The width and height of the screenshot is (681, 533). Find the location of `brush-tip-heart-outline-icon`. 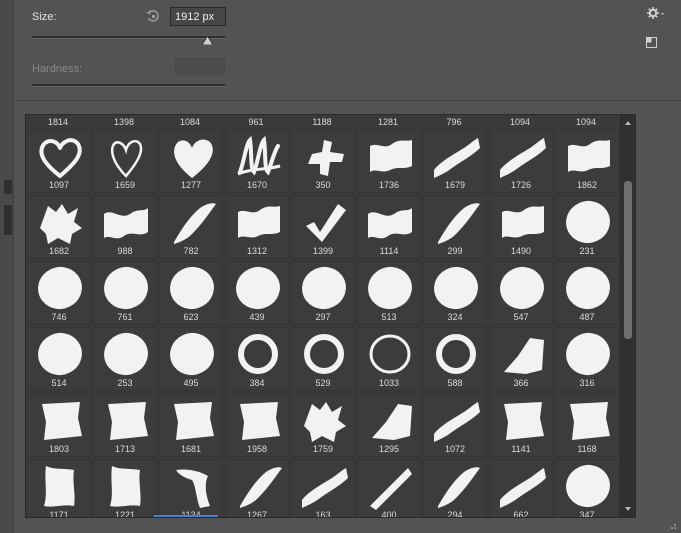

brush-tip-heart-outline-icon is located at coordinates (60, 158).